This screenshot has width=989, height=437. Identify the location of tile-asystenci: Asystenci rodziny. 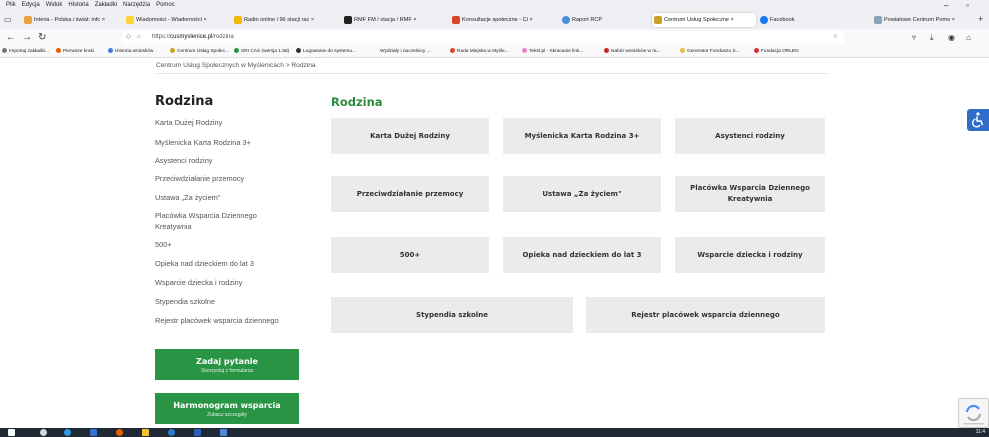
(750, 136).